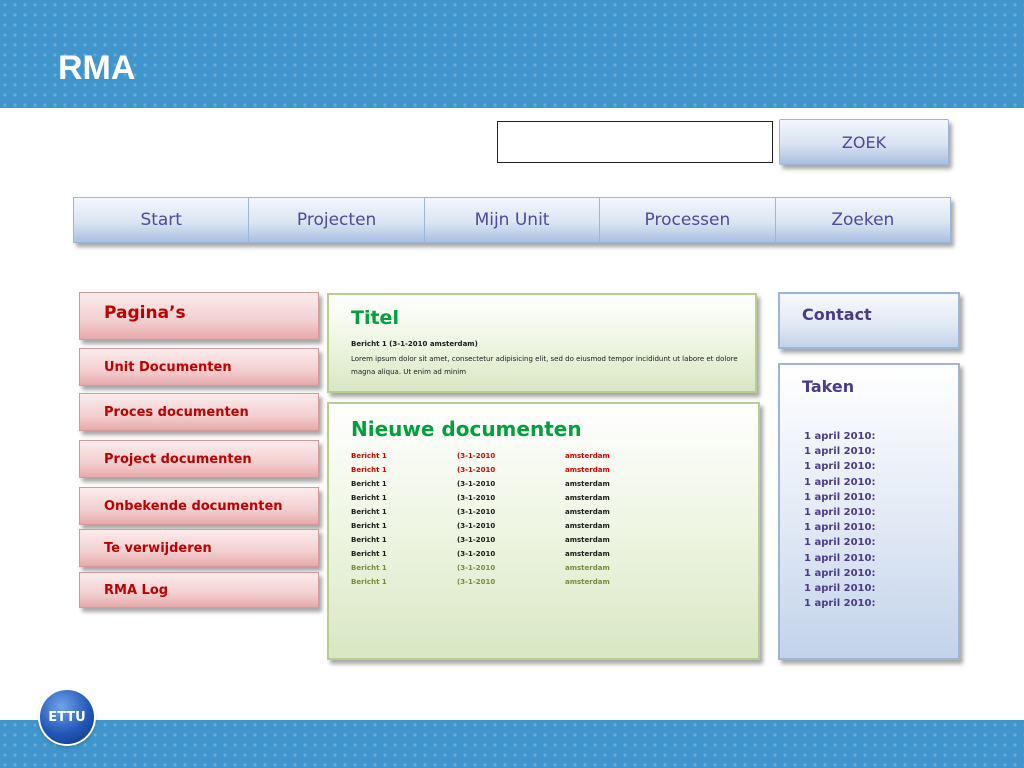 Image resolution: width=1024 pixels, height=768 pixels. I want to click on search-button: ZOEK, so click(864, 142).